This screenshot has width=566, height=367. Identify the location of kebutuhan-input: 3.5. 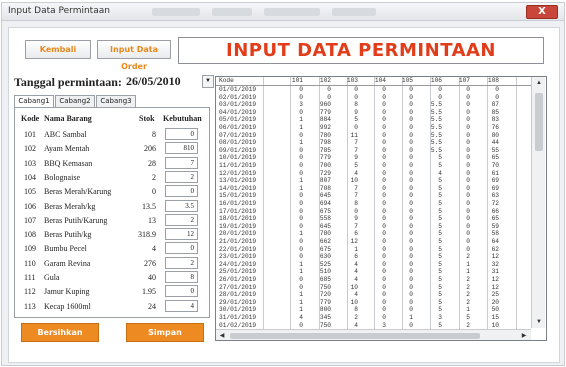
(181, 205).